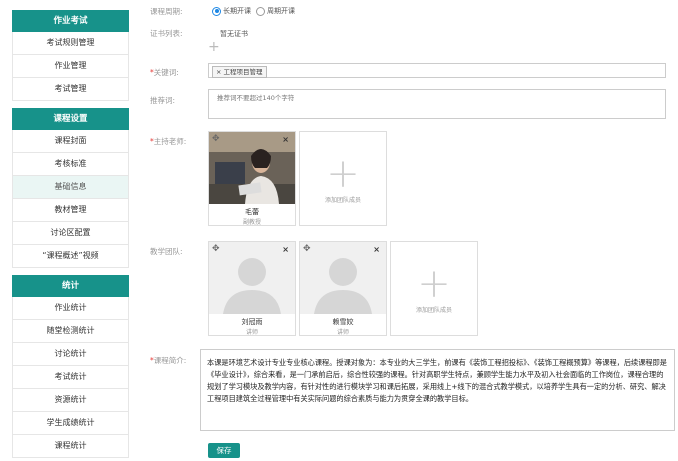 This screenshot has width=678, height=461. Describe the element at coordinates (166, 251) in the screenshot. I see `team-label: 教学团队:` at that location.